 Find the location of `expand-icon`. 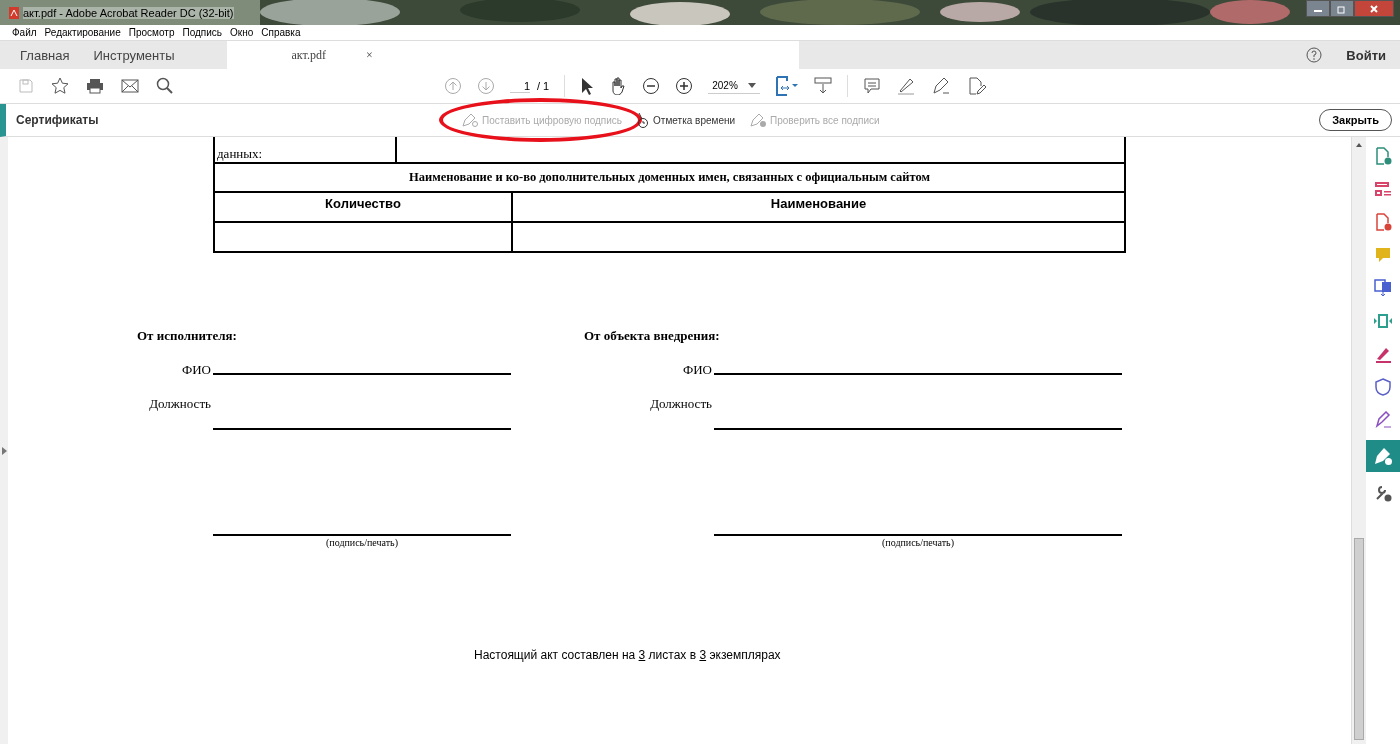

expand-icon is located at coordinates (4, 450).